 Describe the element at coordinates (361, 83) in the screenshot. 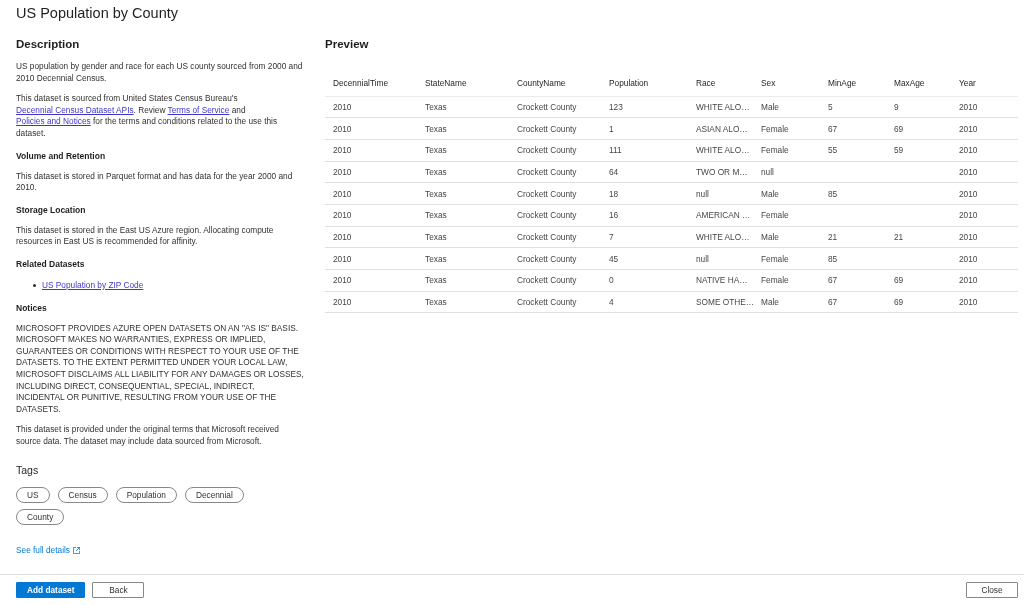

I see `column-header: DecennialTime` at that location.